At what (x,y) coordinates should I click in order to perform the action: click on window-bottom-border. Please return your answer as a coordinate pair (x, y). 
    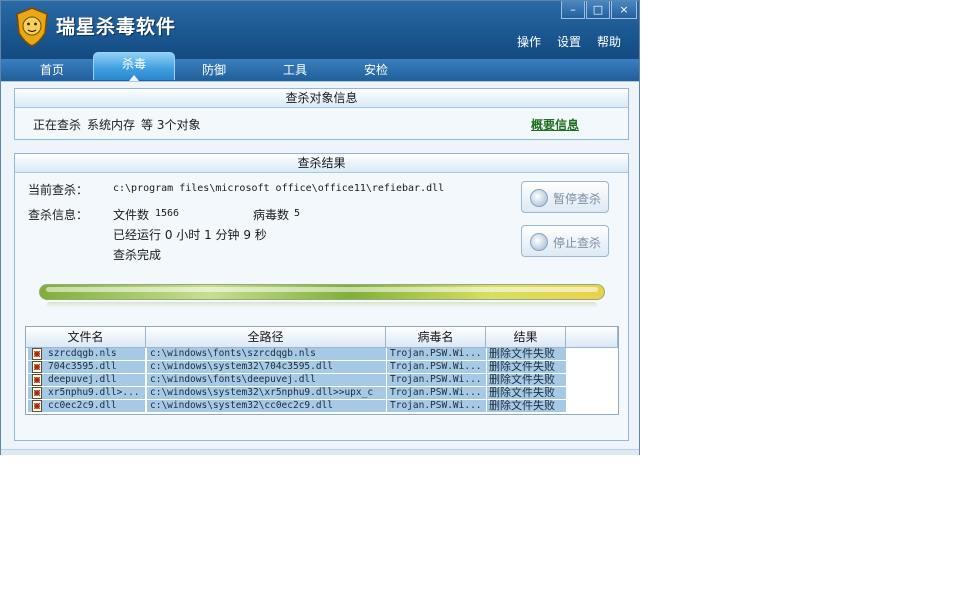
    Looking at the image, I should click on (320, 452).